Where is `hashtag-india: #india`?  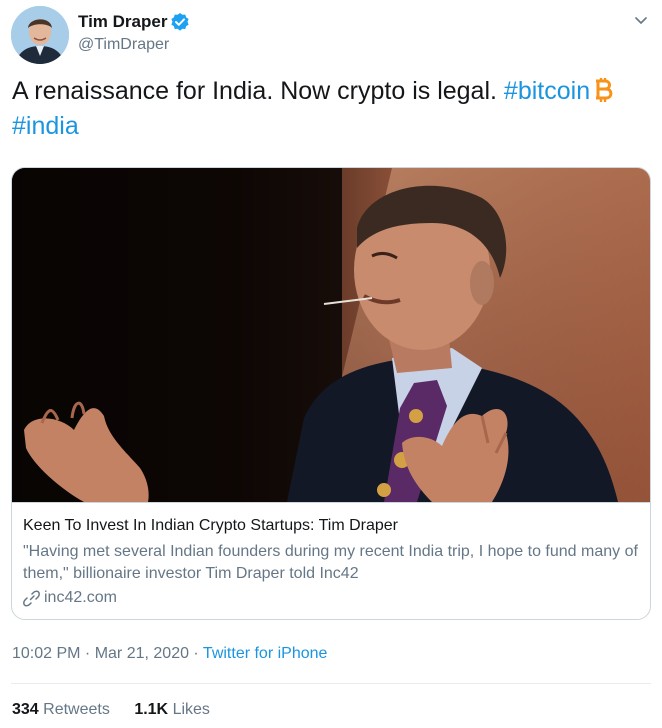 hashtag-india: #india is located at coordinates (45, 126).